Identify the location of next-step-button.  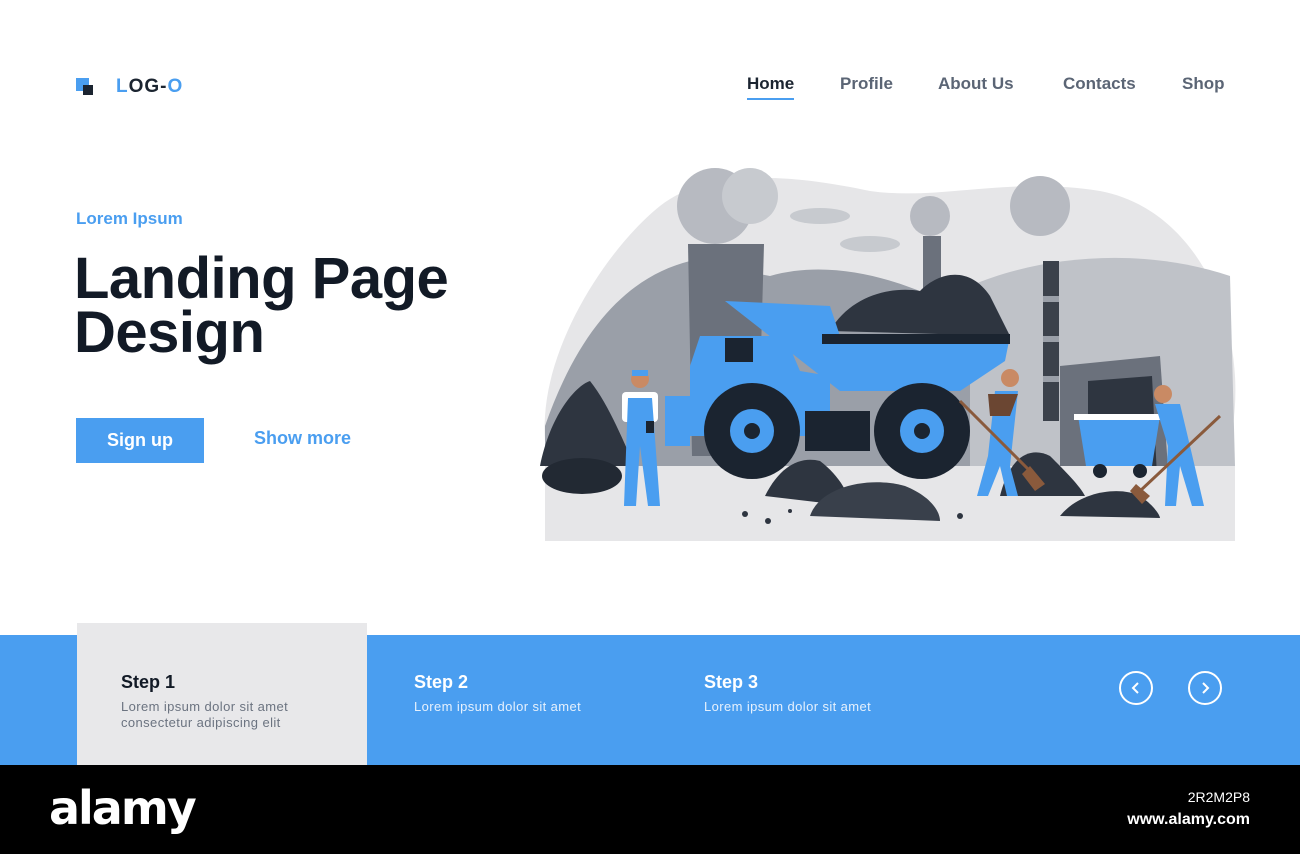
(1205, 688).